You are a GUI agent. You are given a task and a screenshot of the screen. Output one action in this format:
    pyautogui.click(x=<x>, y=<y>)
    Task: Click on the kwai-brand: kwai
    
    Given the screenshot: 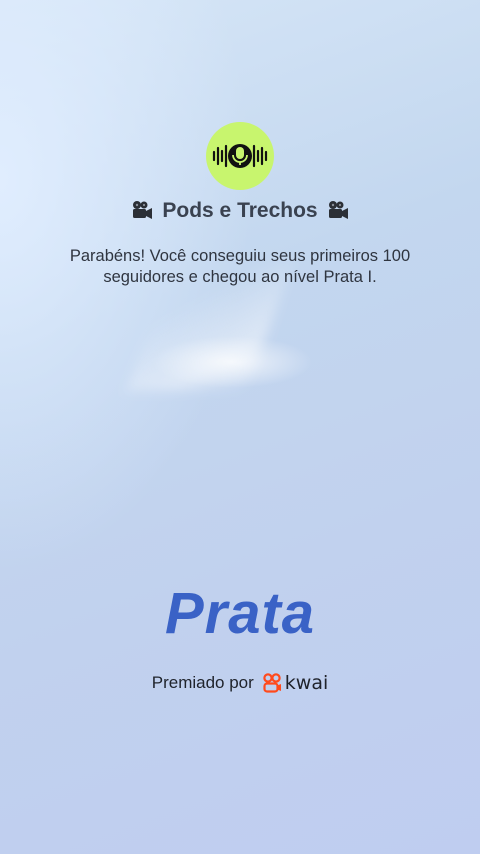 What is the action you would take?
    pyautogui.click(x=295, y=683)
    